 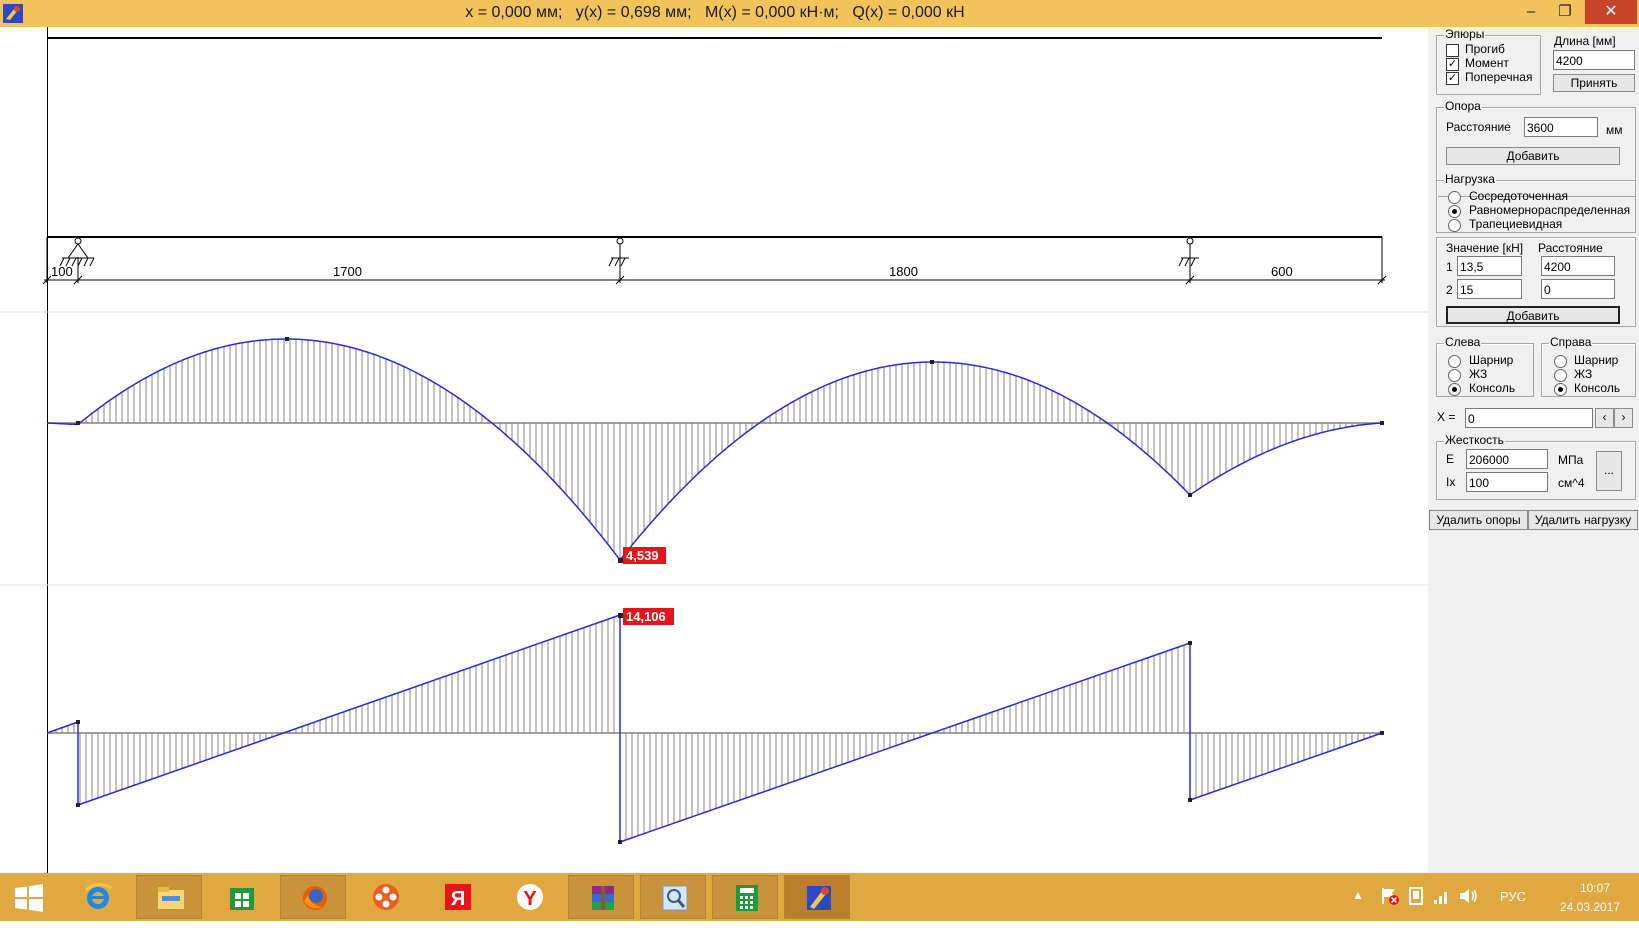 I want to click on tray-flag-icon, so click(x=1390, y=896).